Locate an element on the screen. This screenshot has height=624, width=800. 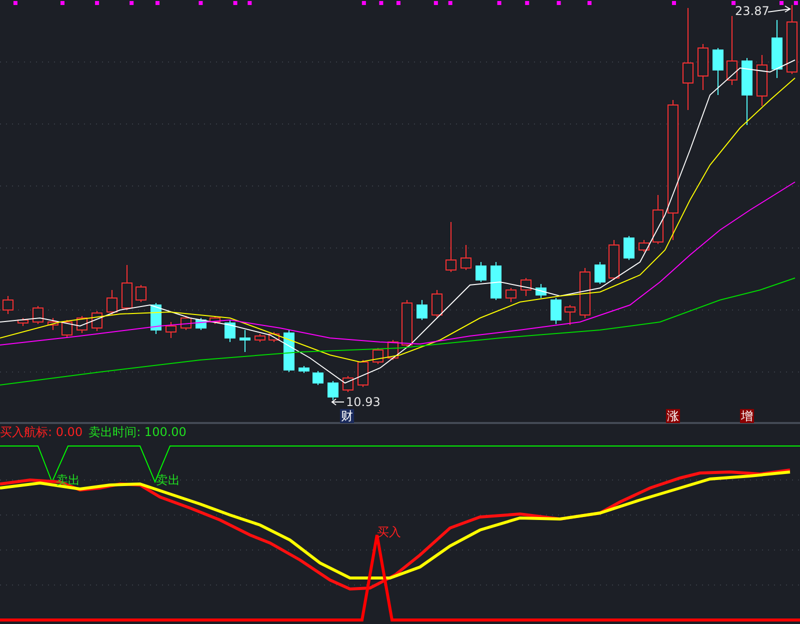
low-arrow-icon is located at coordinates (337, 402).